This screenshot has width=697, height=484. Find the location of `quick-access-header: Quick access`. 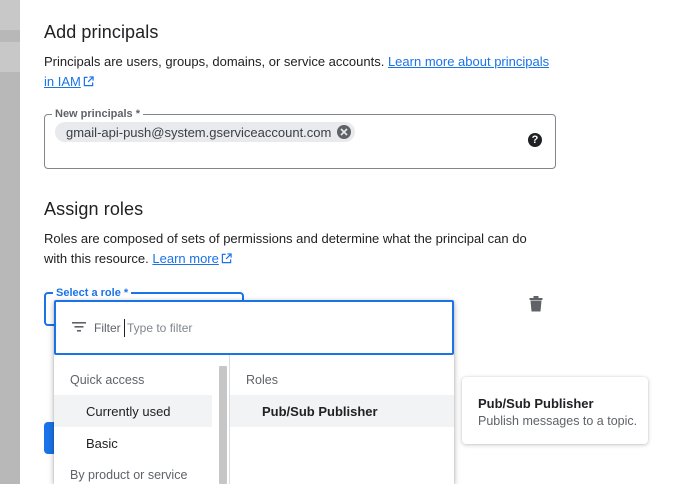

quick-access-header: Quick access is located at coordinates (107, 380).